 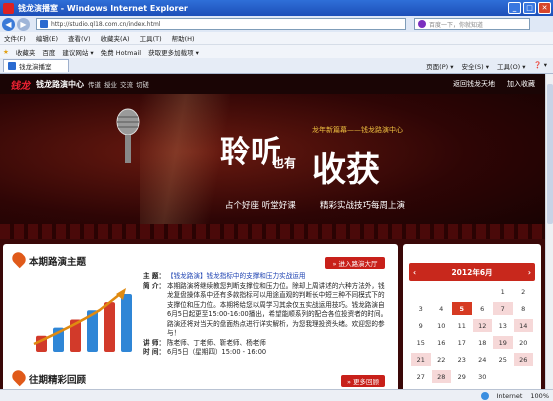 What do you see at coordinates (499, 84) in the screenshot?
I see `header-links: 返回钱龙天地 加入收藏` at bounding box center [499, 84].